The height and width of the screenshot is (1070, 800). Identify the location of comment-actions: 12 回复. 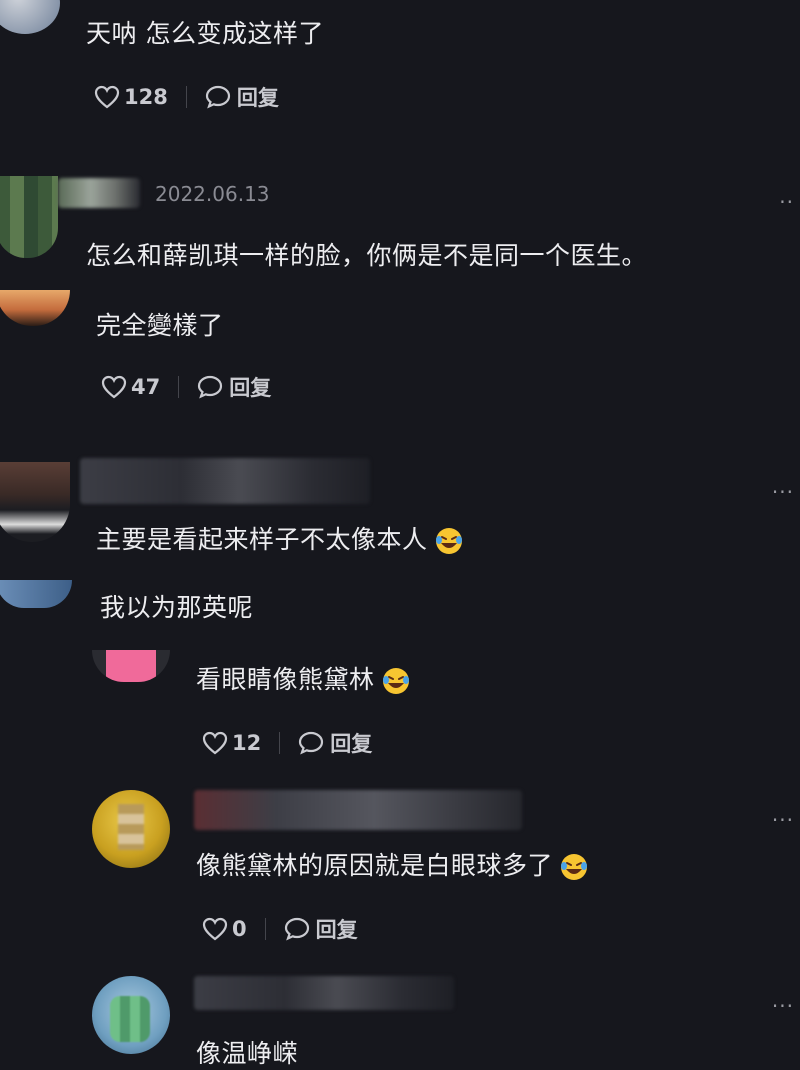
(287, 743).